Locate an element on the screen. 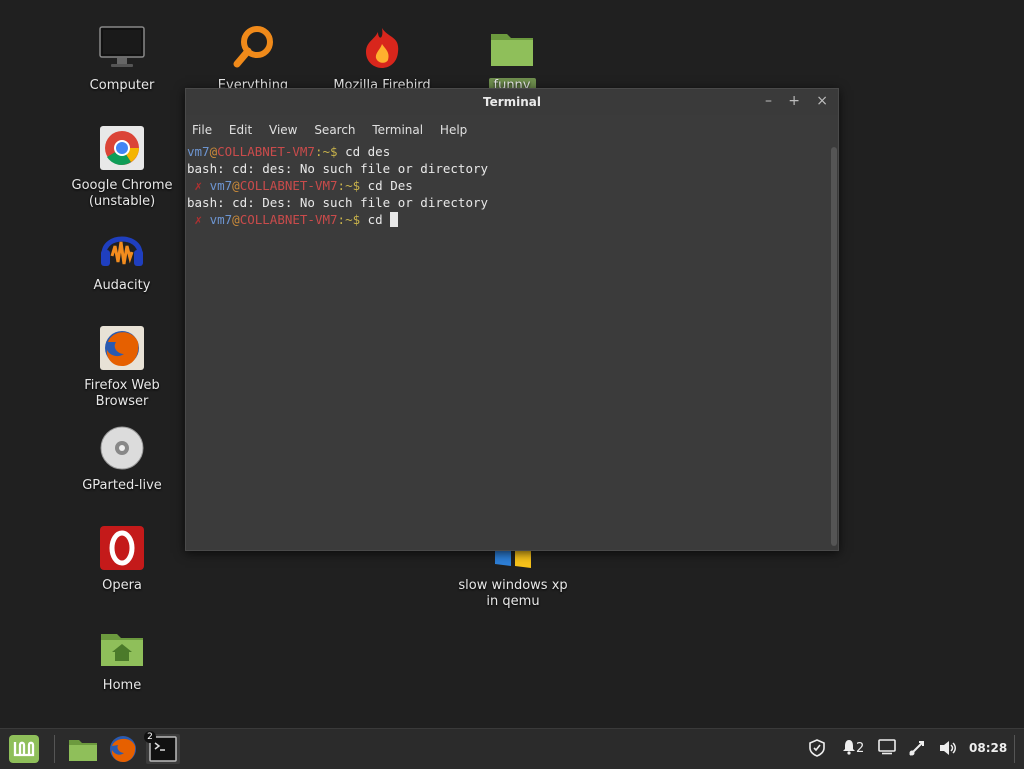 This screenshot has width=1024, height=769. disc-icon is located at coordinates (122, 448).